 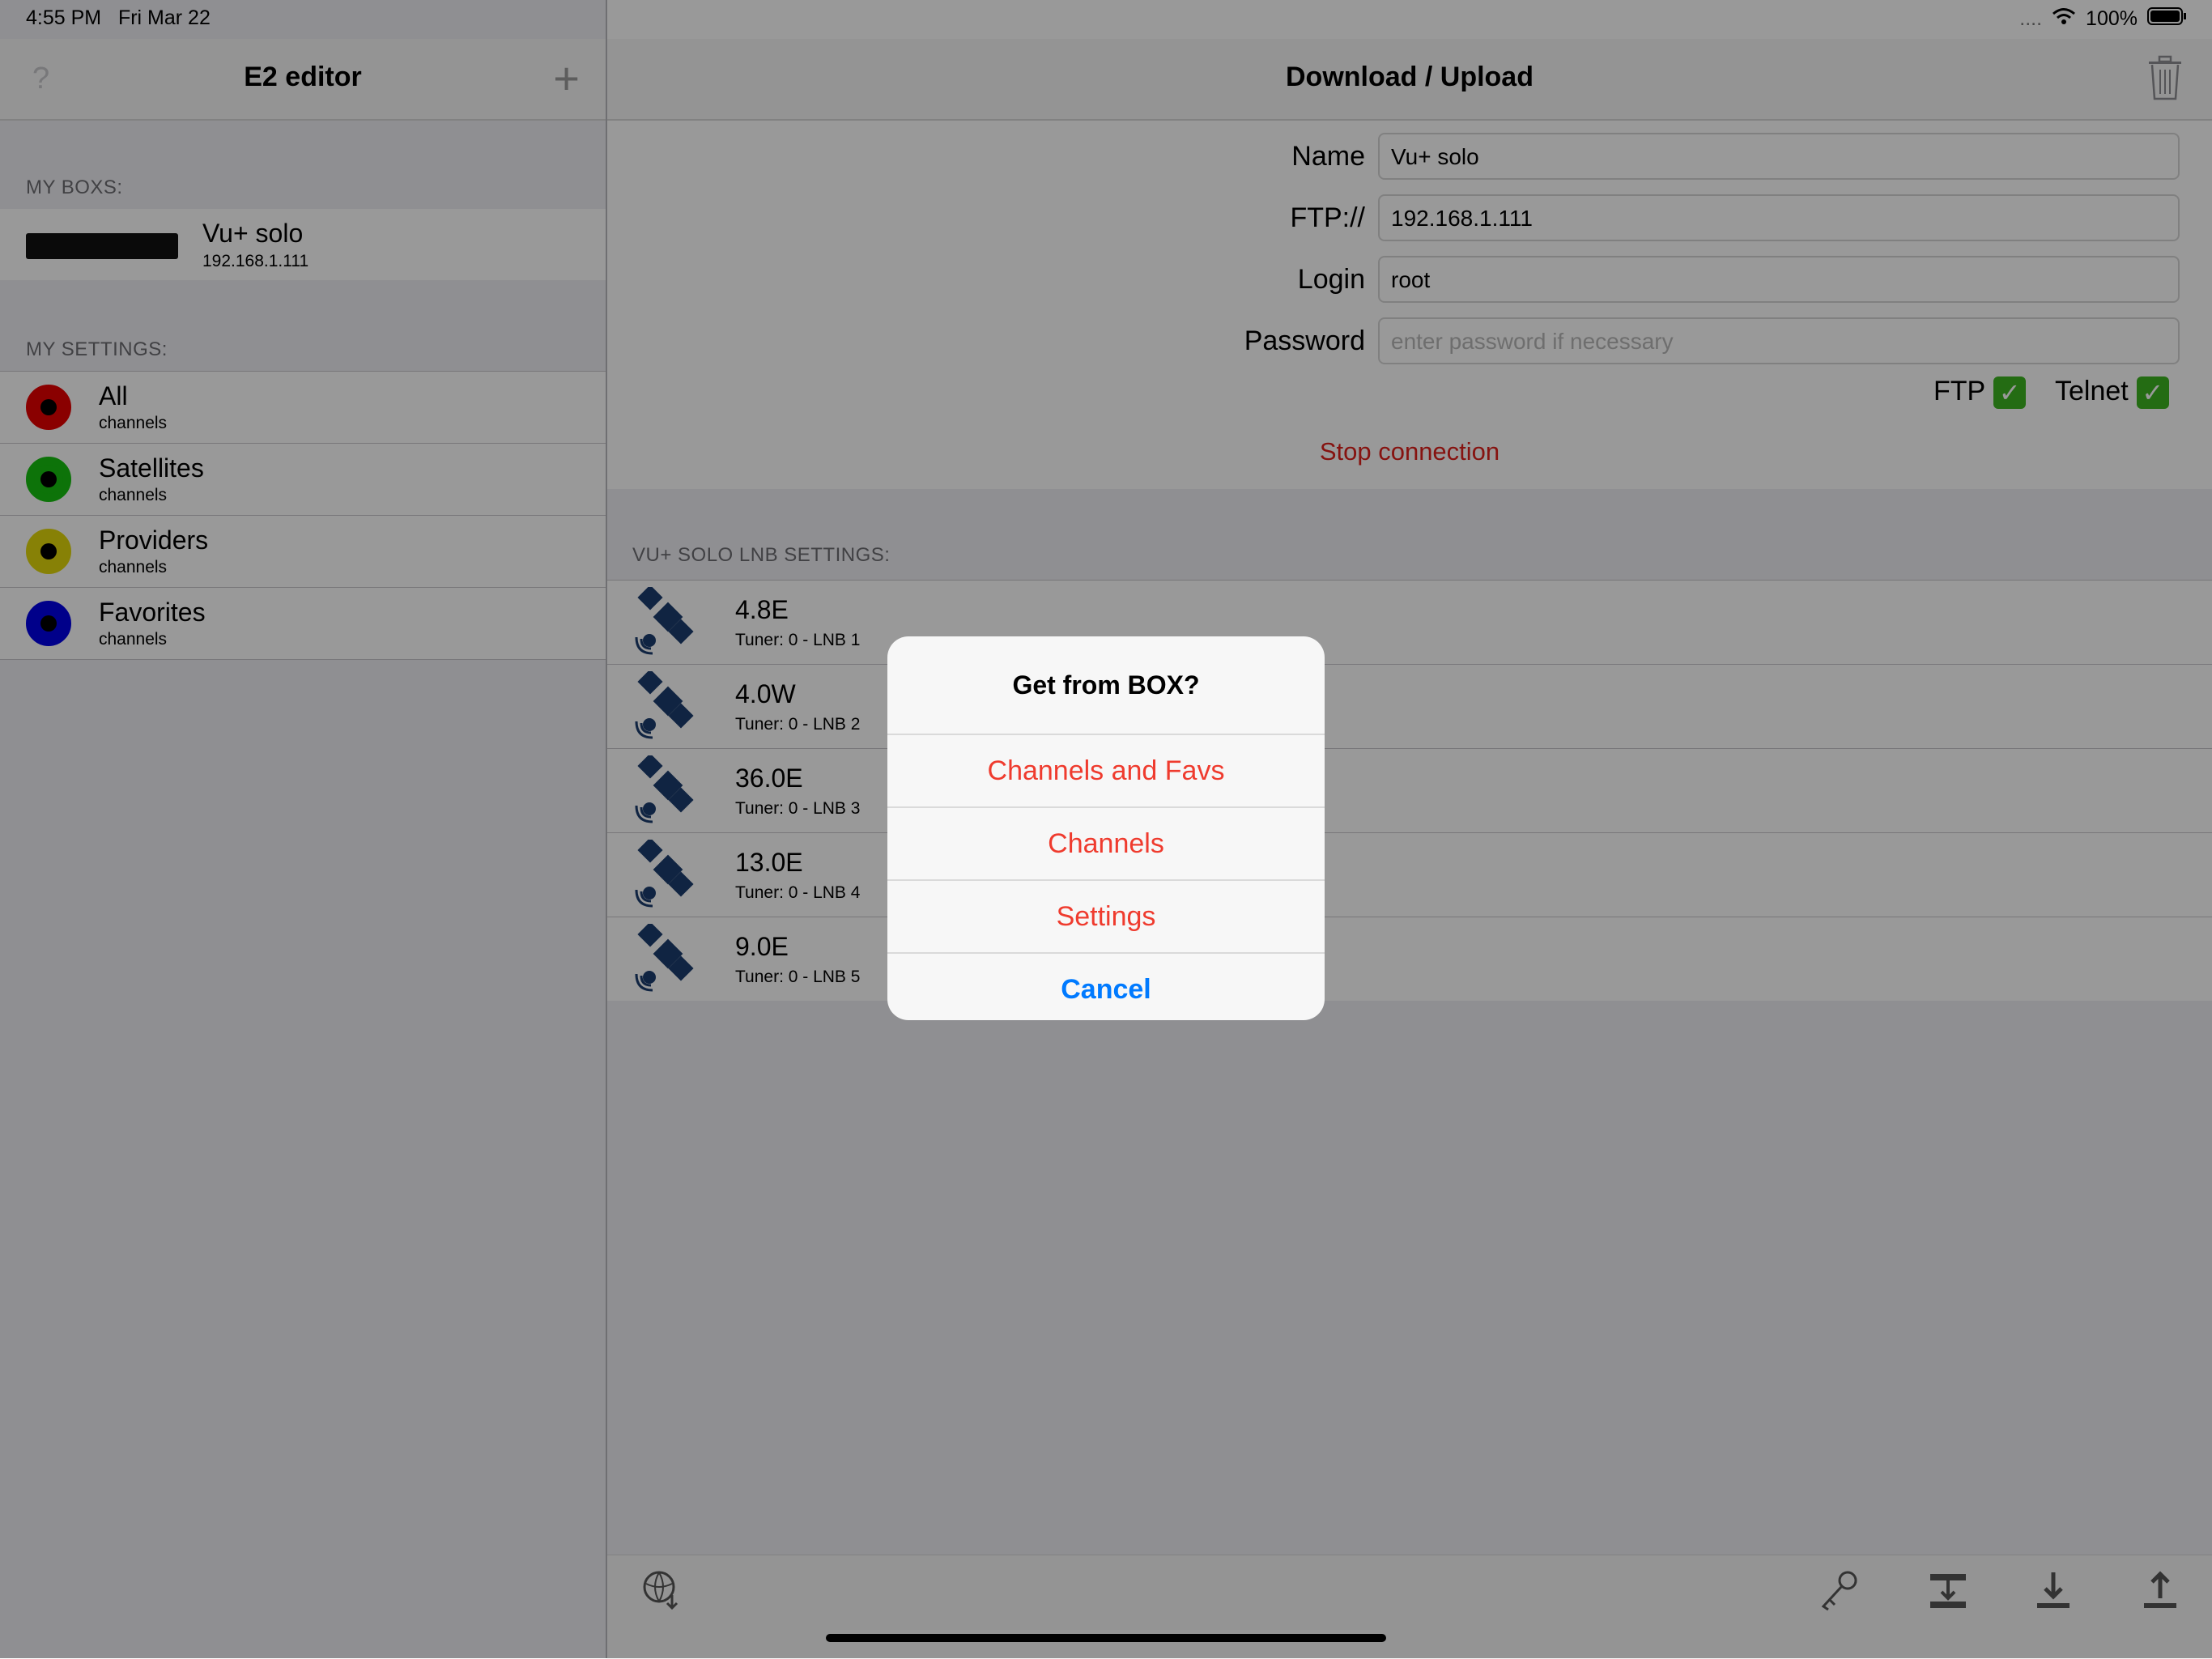 What do you see at coordinates (1106, 844) in the screenshot?
I see `channels-button: Channels` at bounding box center [1106, 844].